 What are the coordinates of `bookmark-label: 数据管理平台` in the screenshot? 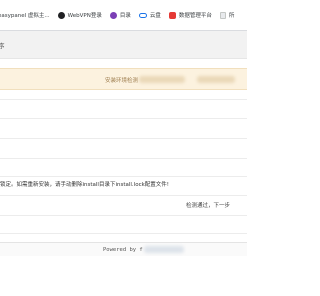 It's located at (195, 16).